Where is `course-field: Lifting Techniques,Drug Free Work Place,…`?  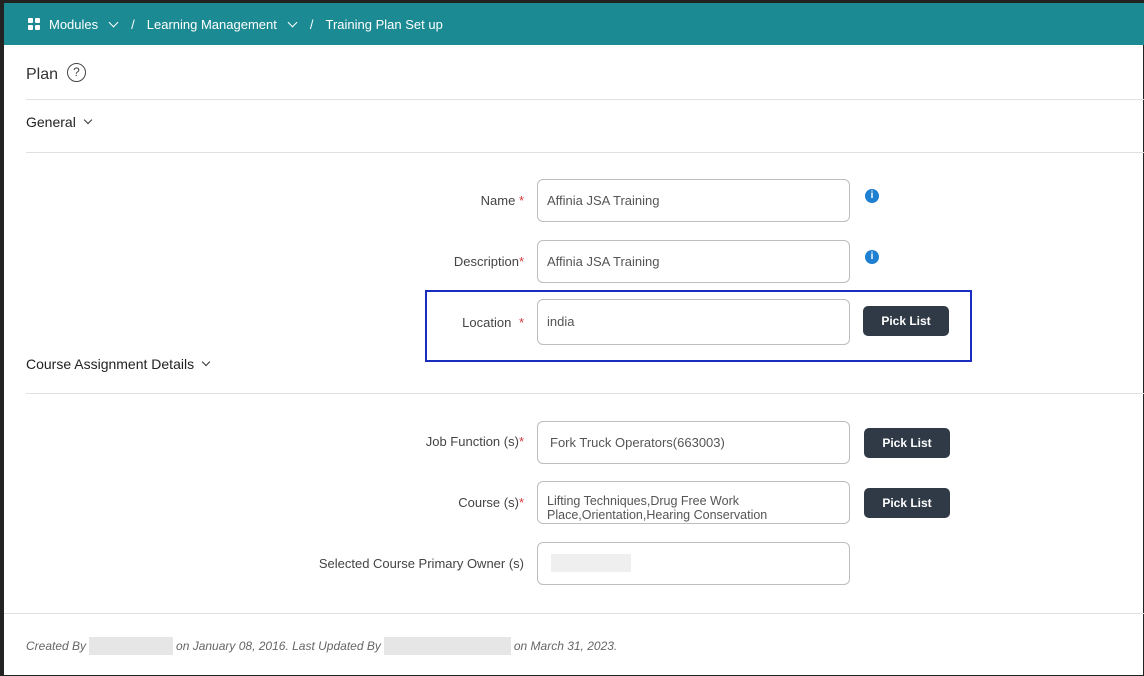
course-field: Lifting Techniques,Drug Free Work Place,… is located at coordinates (693, 502).